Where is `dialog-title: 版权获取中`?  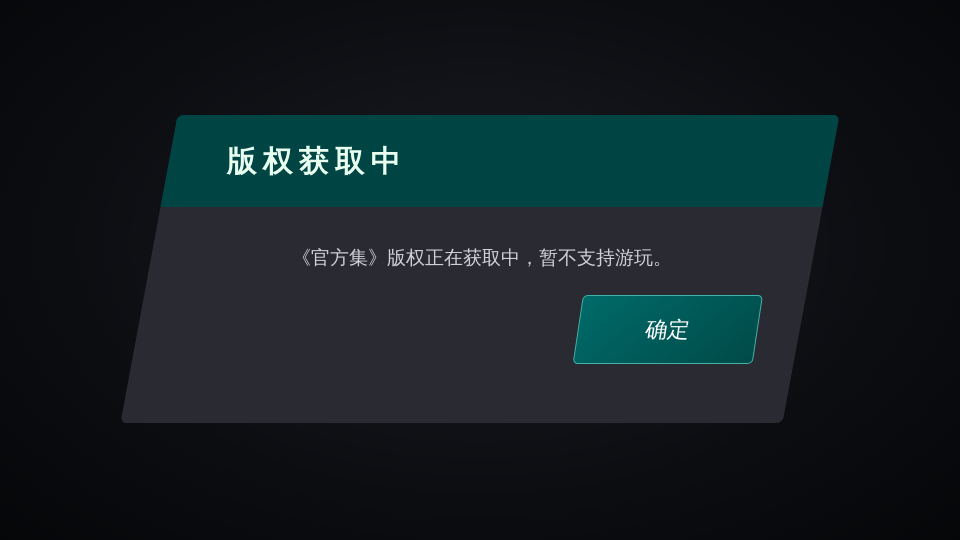 dialog-title: 版权获取中 is located at coordinates (317, 161).